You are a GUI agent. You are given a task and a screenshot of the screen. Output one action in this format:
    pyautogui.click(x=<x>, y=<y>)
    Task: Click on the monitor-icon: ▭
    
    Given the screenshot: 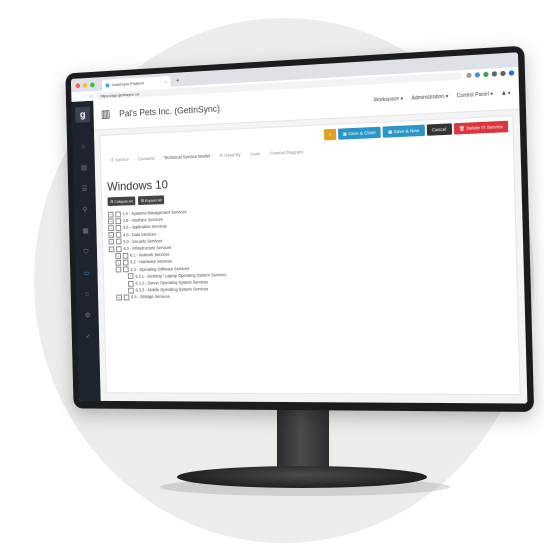 What is the action you would take?
    pyautogui.click(x=86, y=274)
    